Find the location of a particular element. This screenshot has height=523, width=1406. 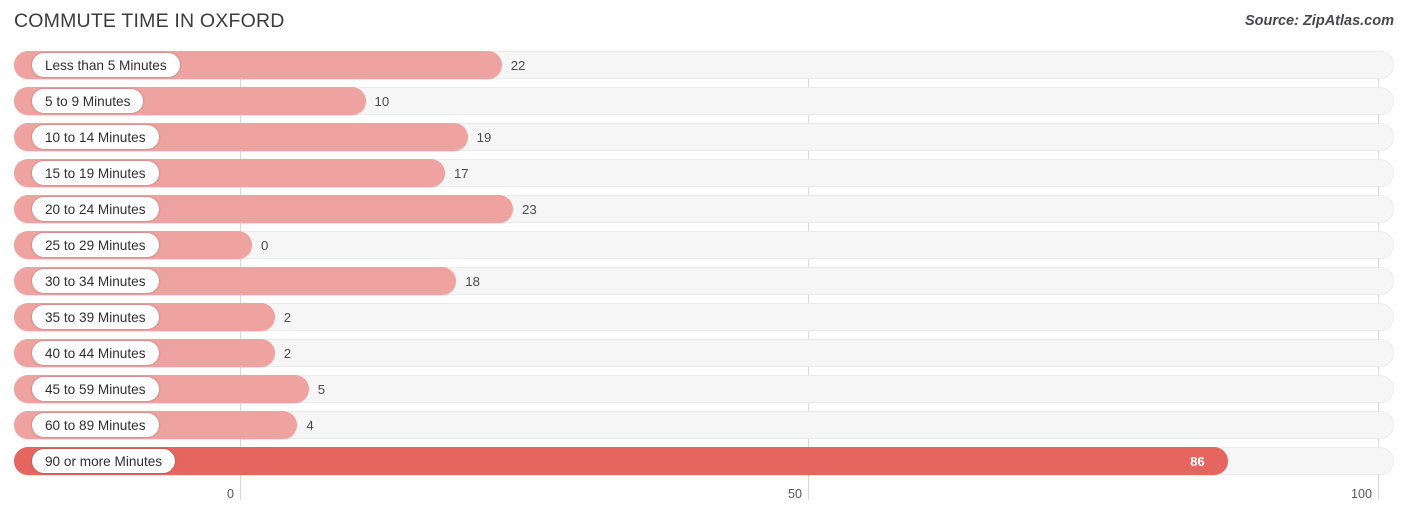

bar-value-label: 0 is located at coordinates (265, 245).